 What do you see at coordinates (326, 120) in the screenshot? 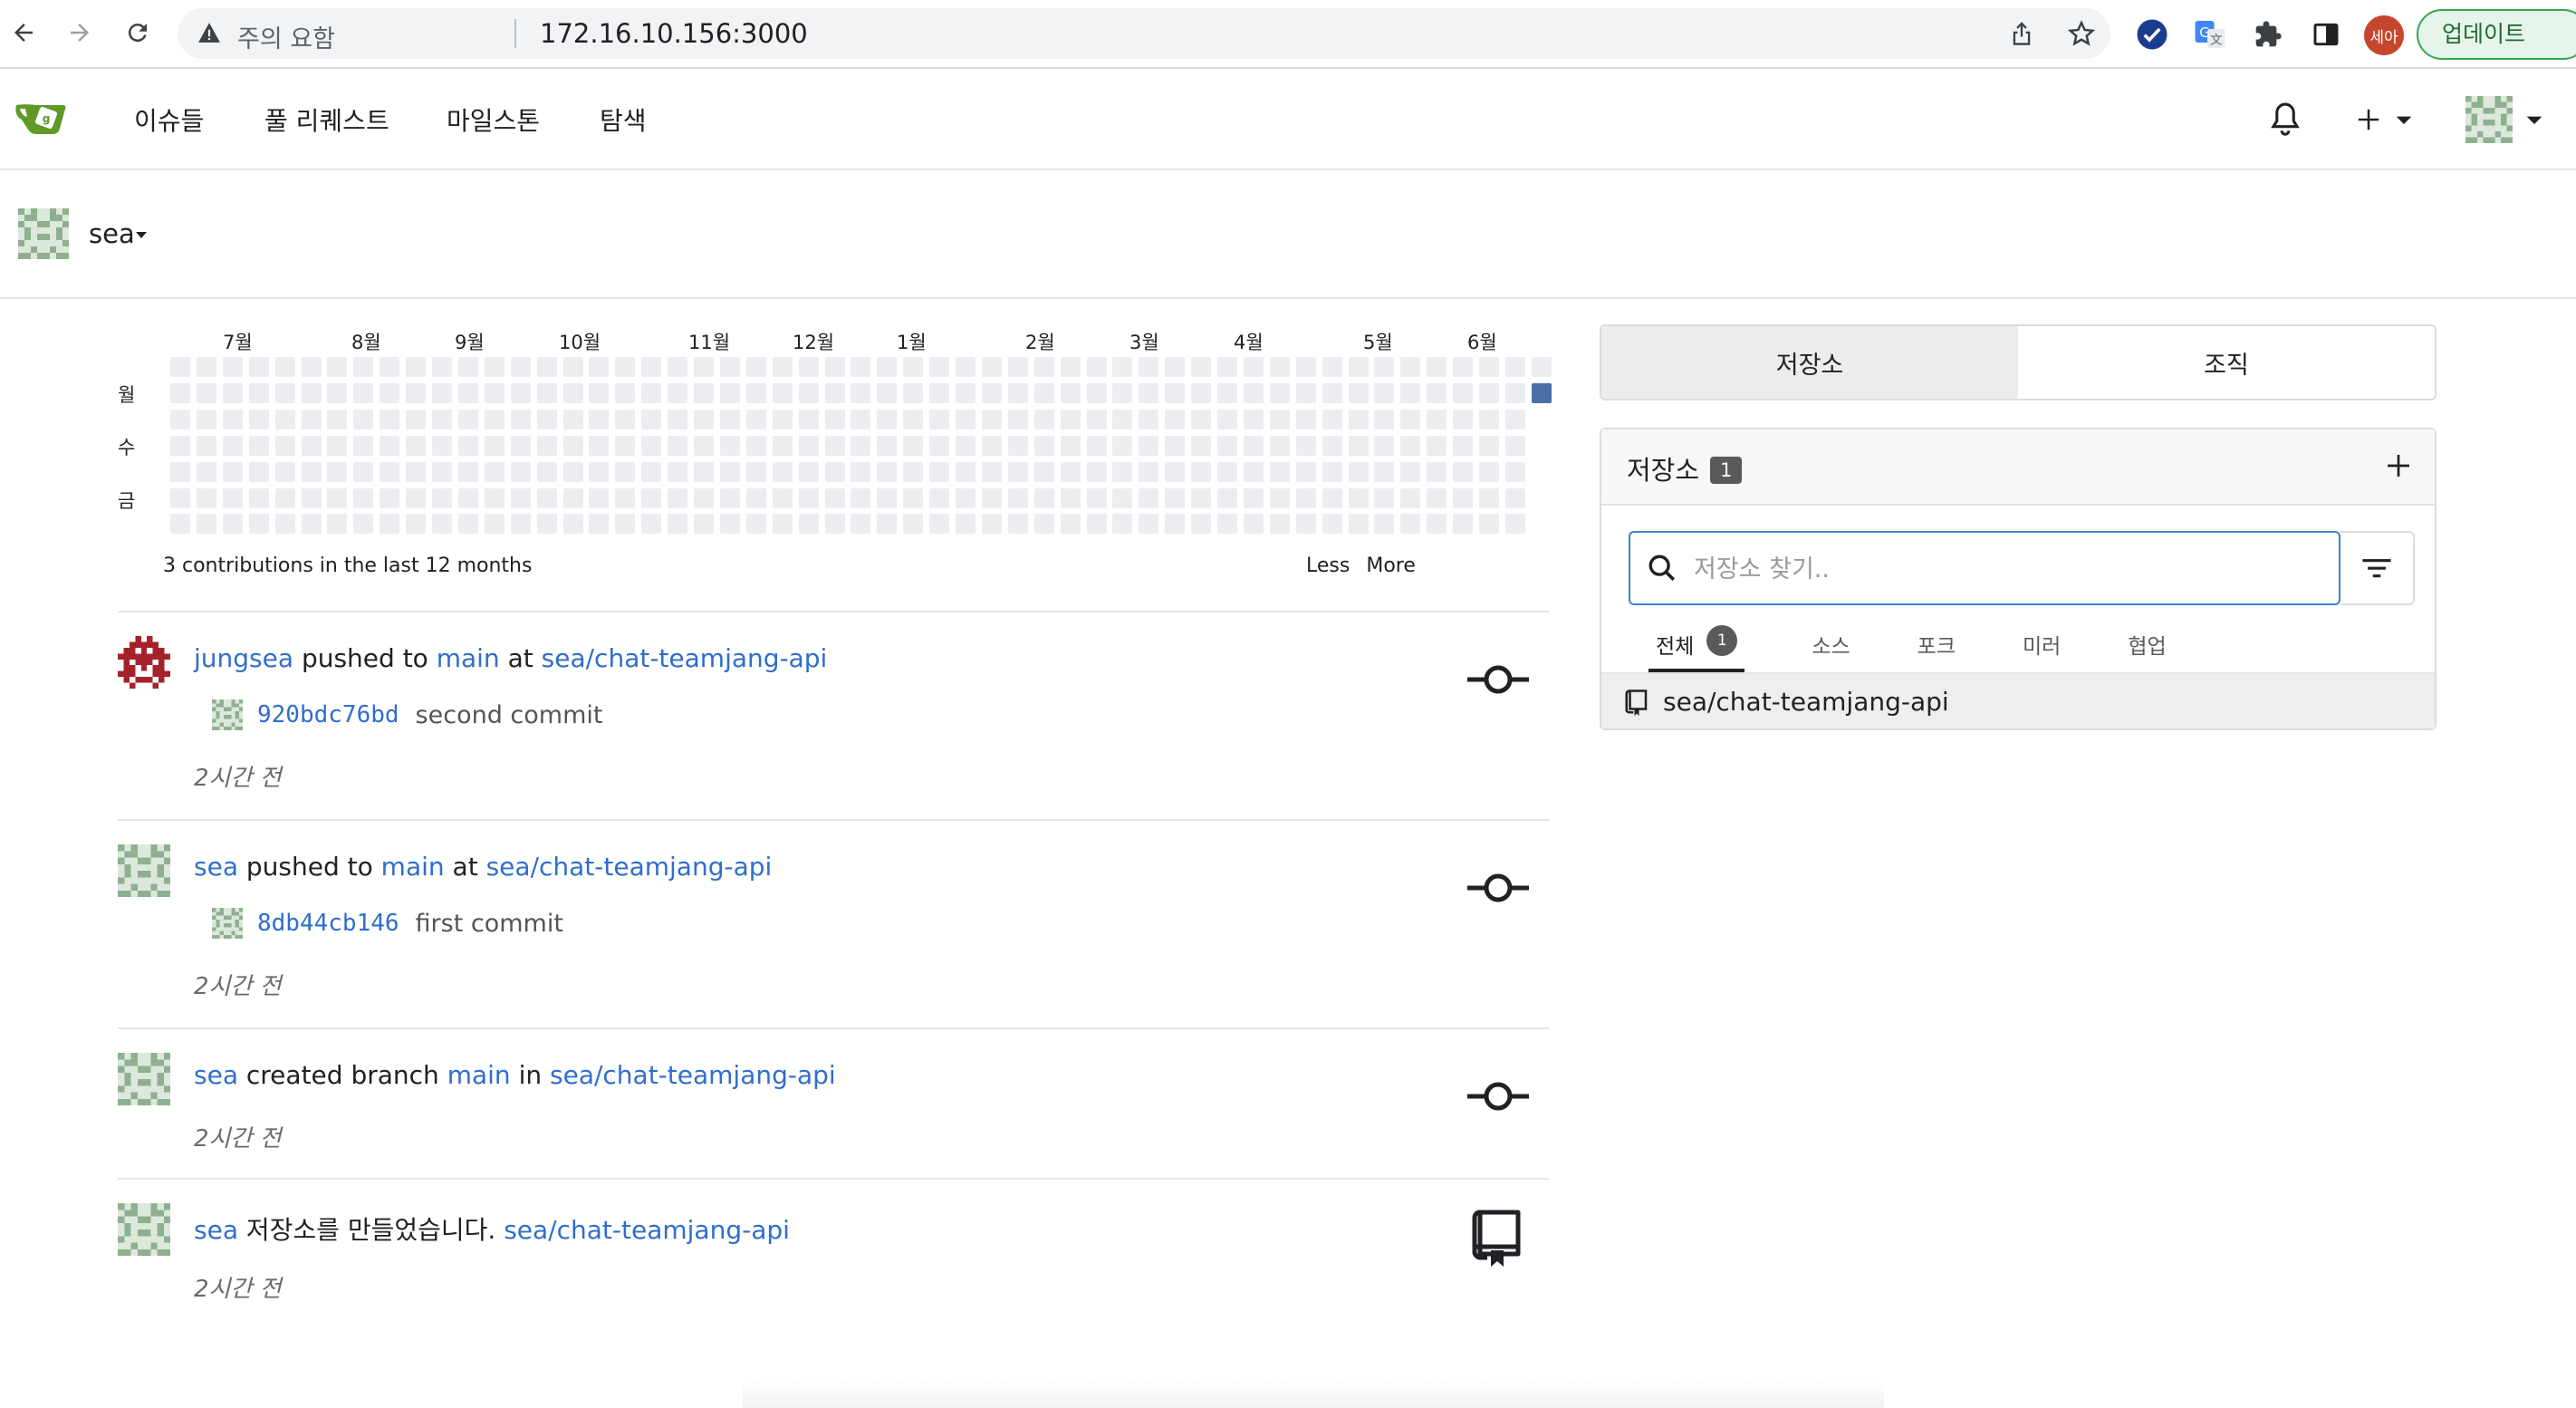
I see `nav-pull-requests: 풀 리퀘스트` at bounding box center [326, 120].